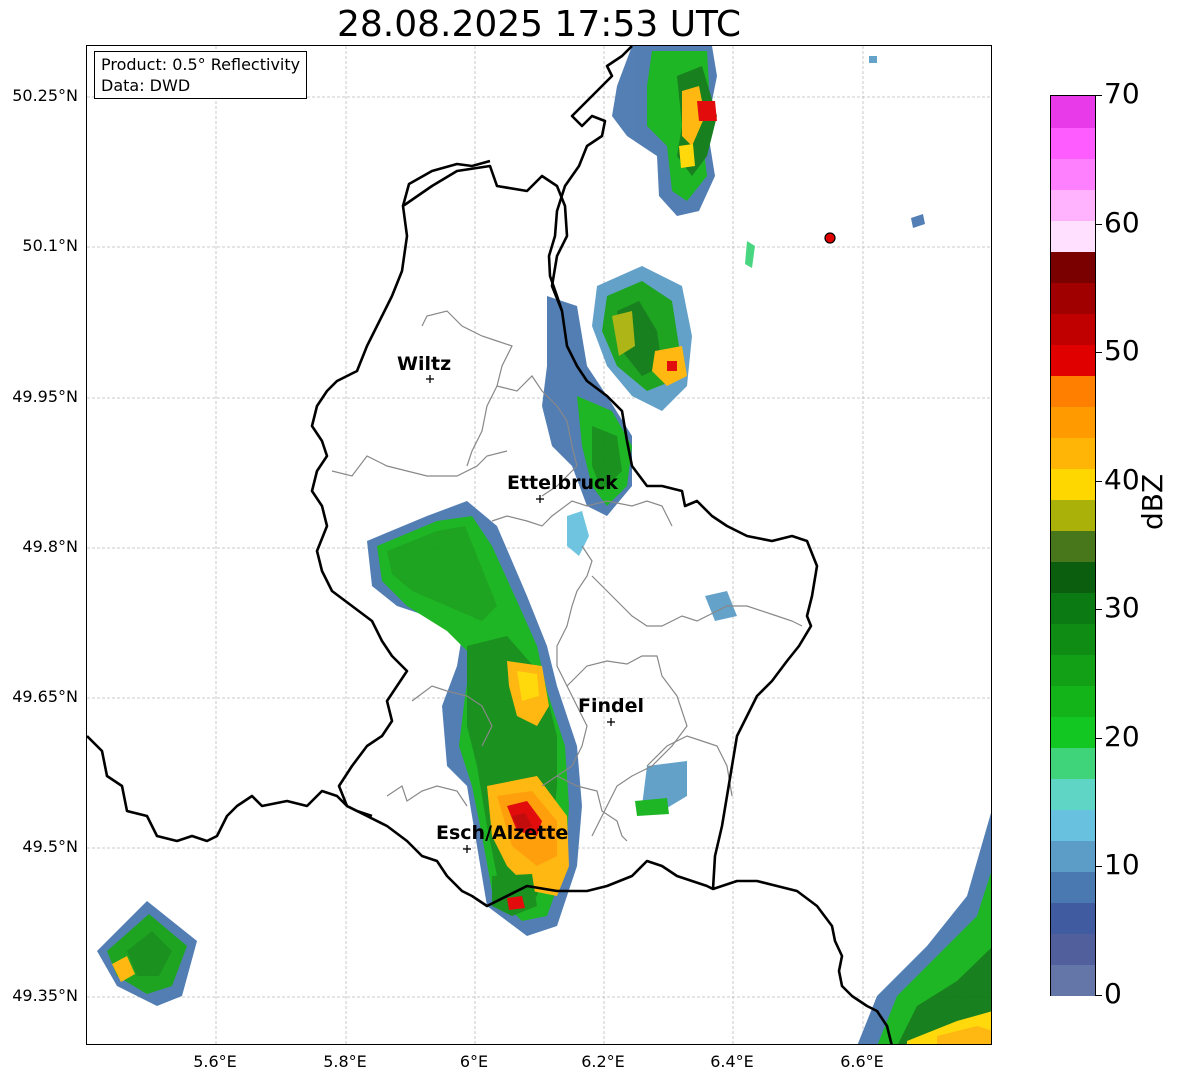 This screenshot has height=1081, width=1184. Describe the element at coordinates (1122, 865) in the screenshot. I see `colorbar-tick-label: 10` at that location.